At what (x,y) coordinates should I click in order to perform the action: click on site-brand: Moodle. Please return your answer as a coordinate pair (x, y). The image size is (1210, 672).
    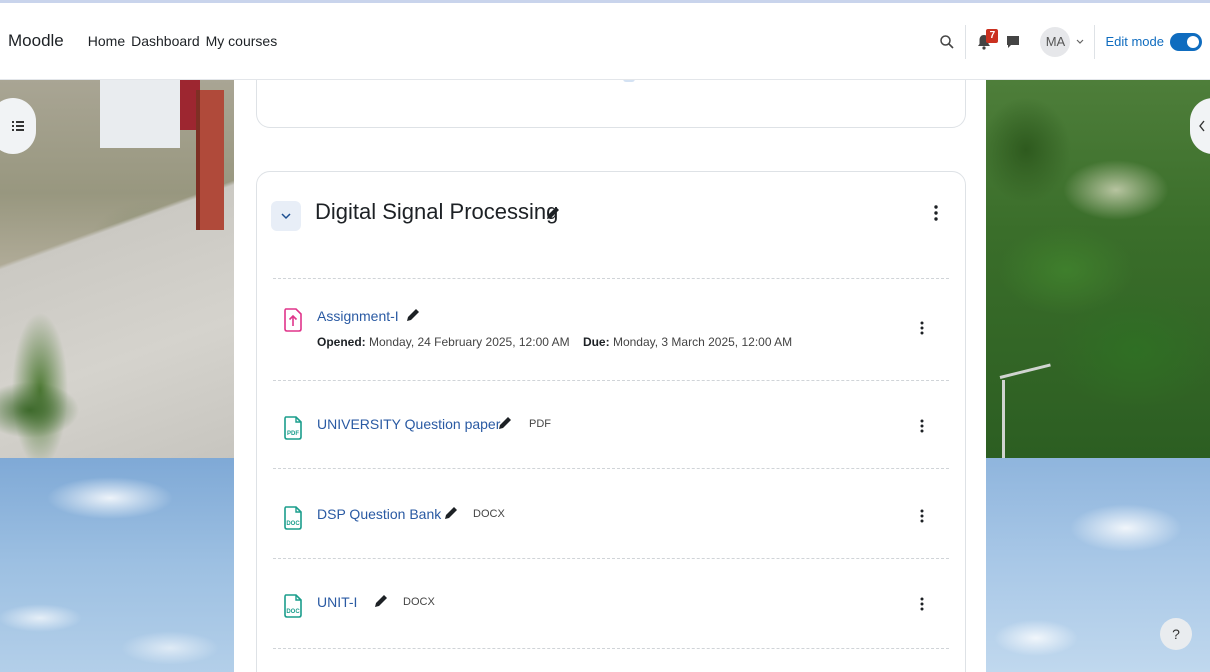
    Looking at the image, I should click on (36, 41).